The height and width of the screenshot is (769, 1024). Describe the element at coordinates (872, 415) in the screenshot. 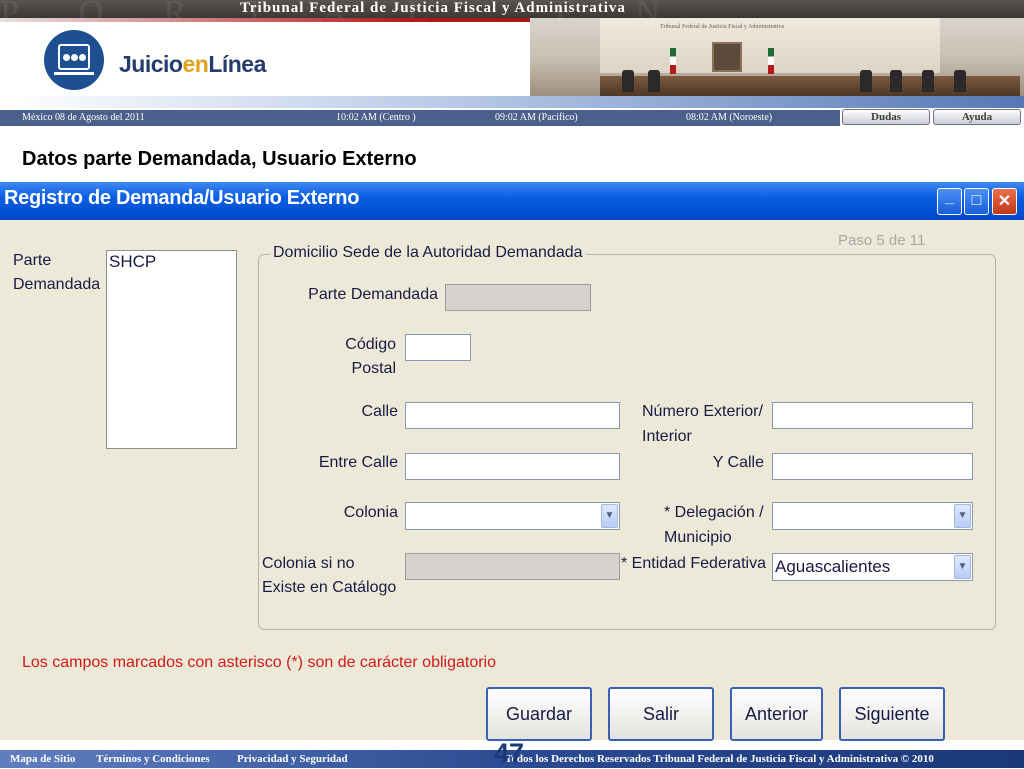

I see `numero-exterior-field` at that location.